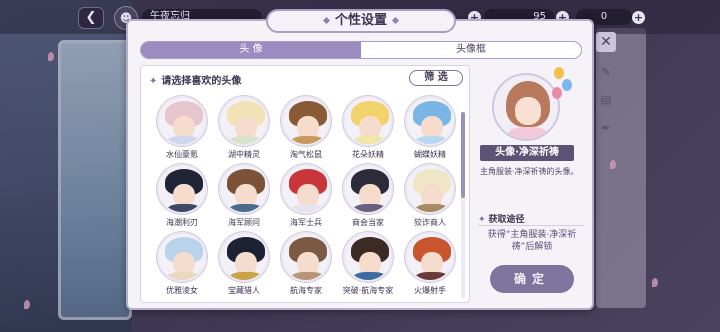 The height and width of the screenshot is (332, 720). I want to click on item-description: 主角服装·净深祈祷的头像。, so click(529, 171).